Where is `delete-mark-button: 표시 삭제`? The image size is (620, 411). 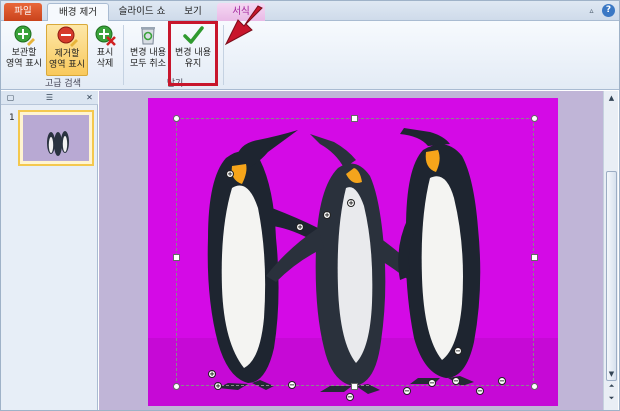
delete-mark-button: 표시 삭제 is located at coordinates (105, 50).